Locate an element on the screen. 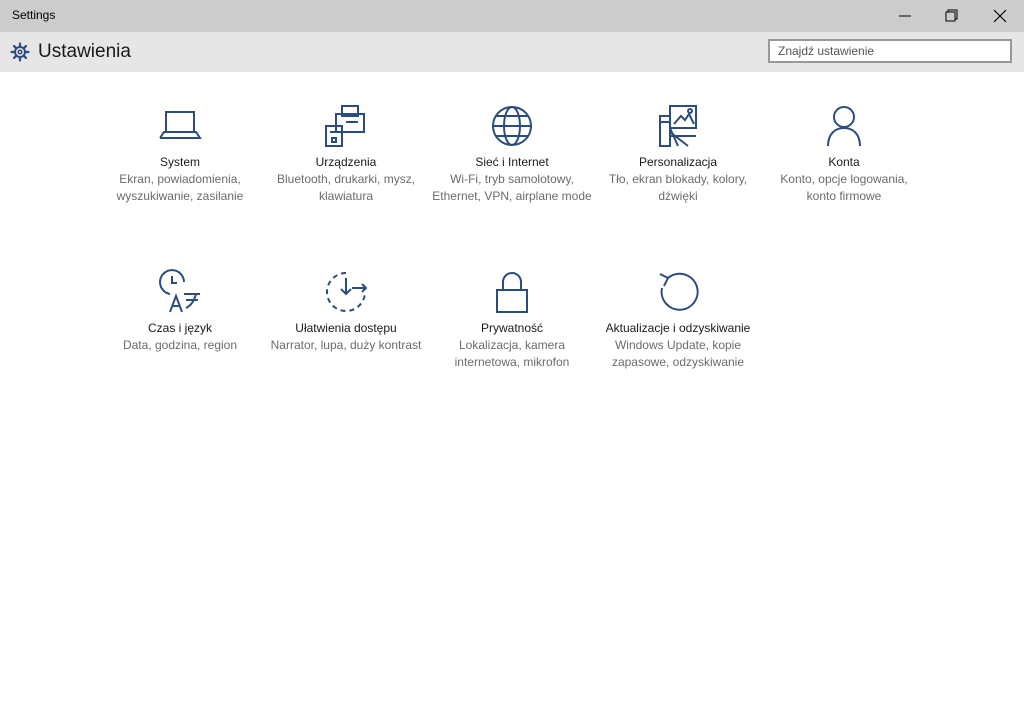 The width and height of the screenshot is (1024, 728). title-bar: Settings is located at coordinates (512, 16).